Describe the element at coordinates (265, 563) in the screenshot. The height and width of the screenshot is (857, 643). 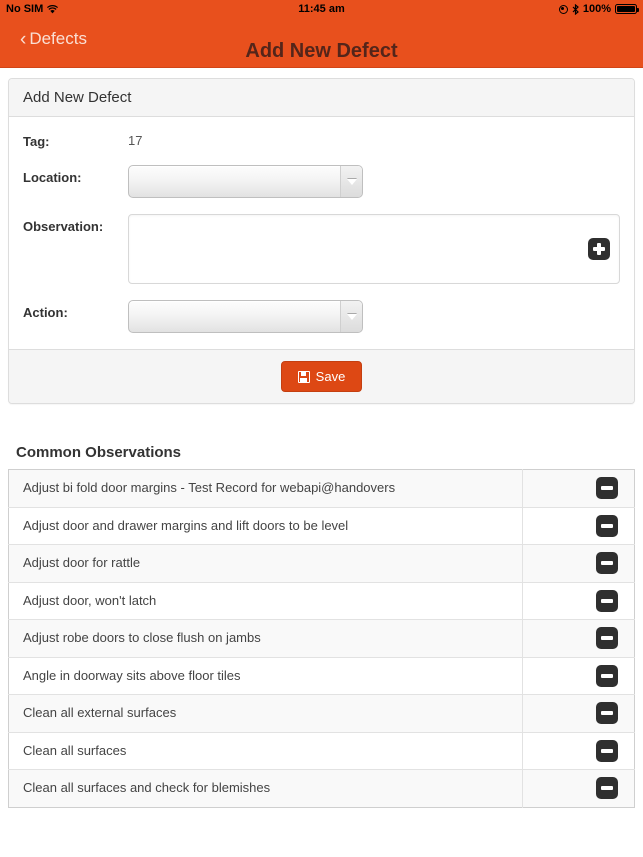
I see `observation-text-cell: Adjust door for rattle` at that location.